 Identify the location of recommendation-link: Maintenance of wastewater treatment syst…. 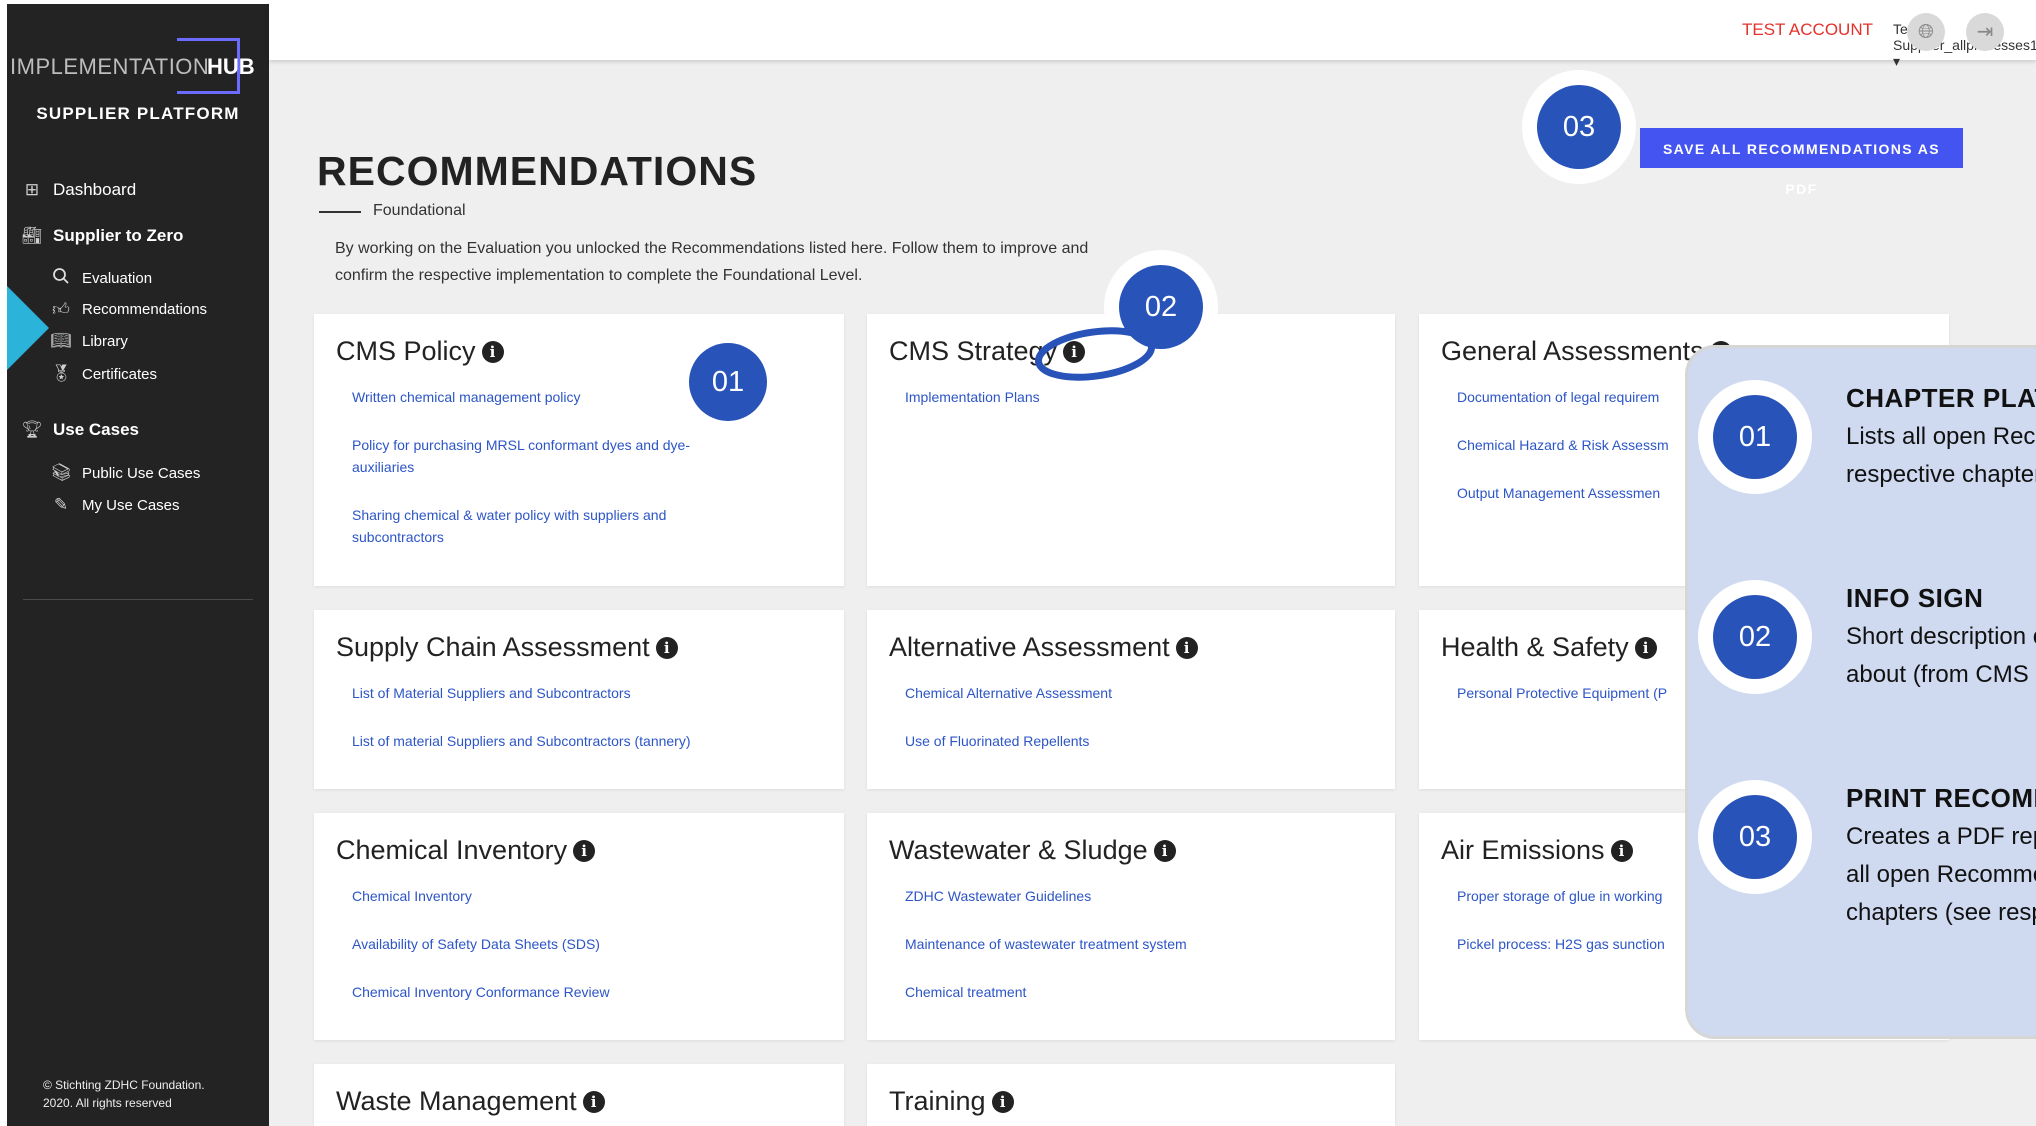
(1105, 944).